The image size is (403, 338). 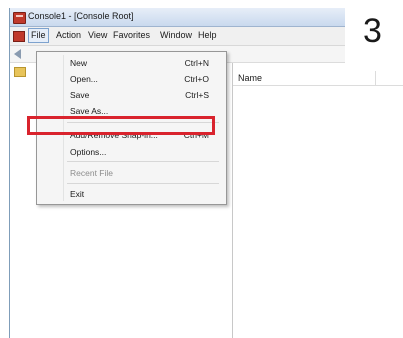 I want to click on menu-window: Window, so click(x=176, y=35).